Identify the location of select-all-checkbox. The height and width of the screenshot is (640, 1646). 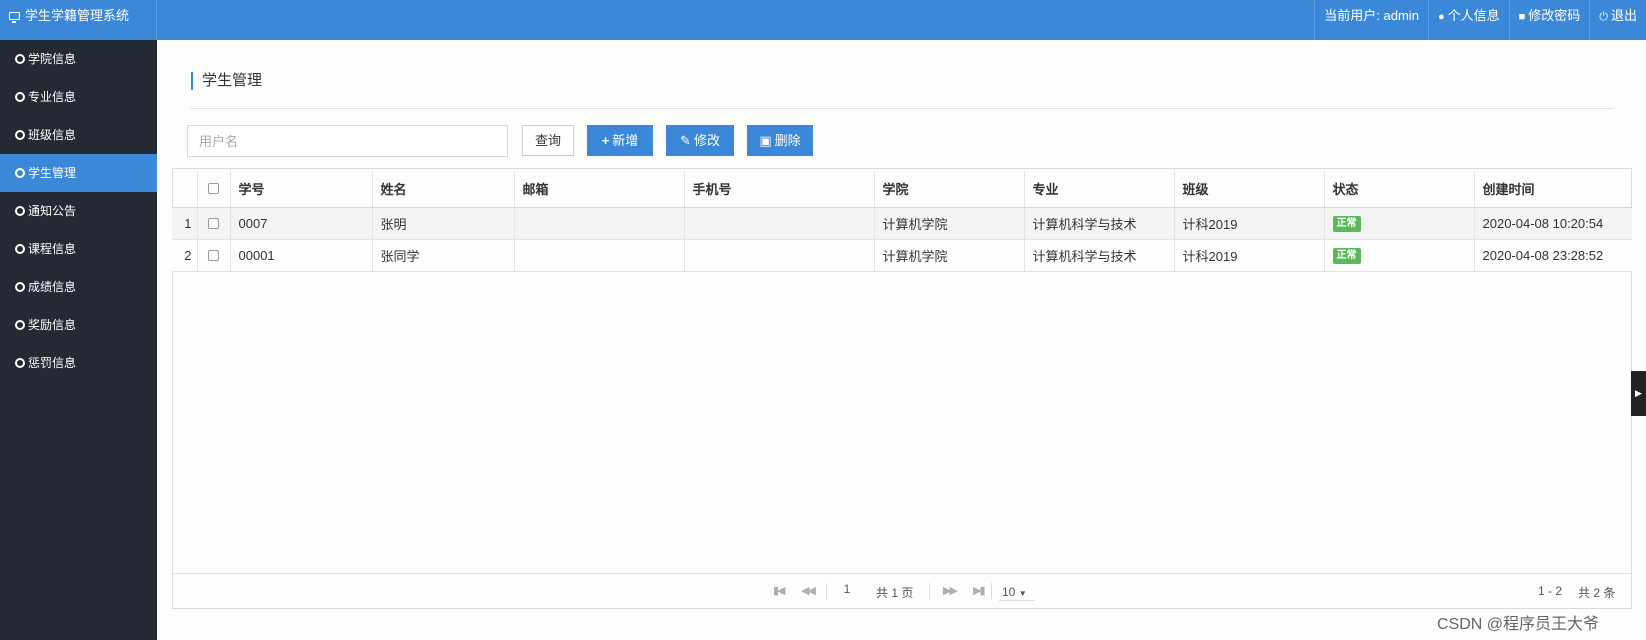
(213, 189).